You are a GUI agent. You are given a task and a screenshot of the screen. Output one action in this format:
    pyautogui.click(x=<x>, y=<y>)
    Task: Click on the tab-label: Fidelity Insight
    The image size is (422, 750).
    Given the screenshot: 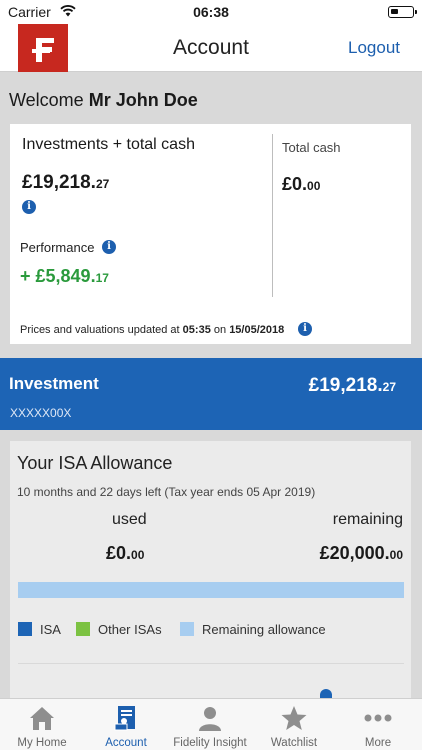 What is the action you would take?
    pyautogui.click(x=210, y=743)
    